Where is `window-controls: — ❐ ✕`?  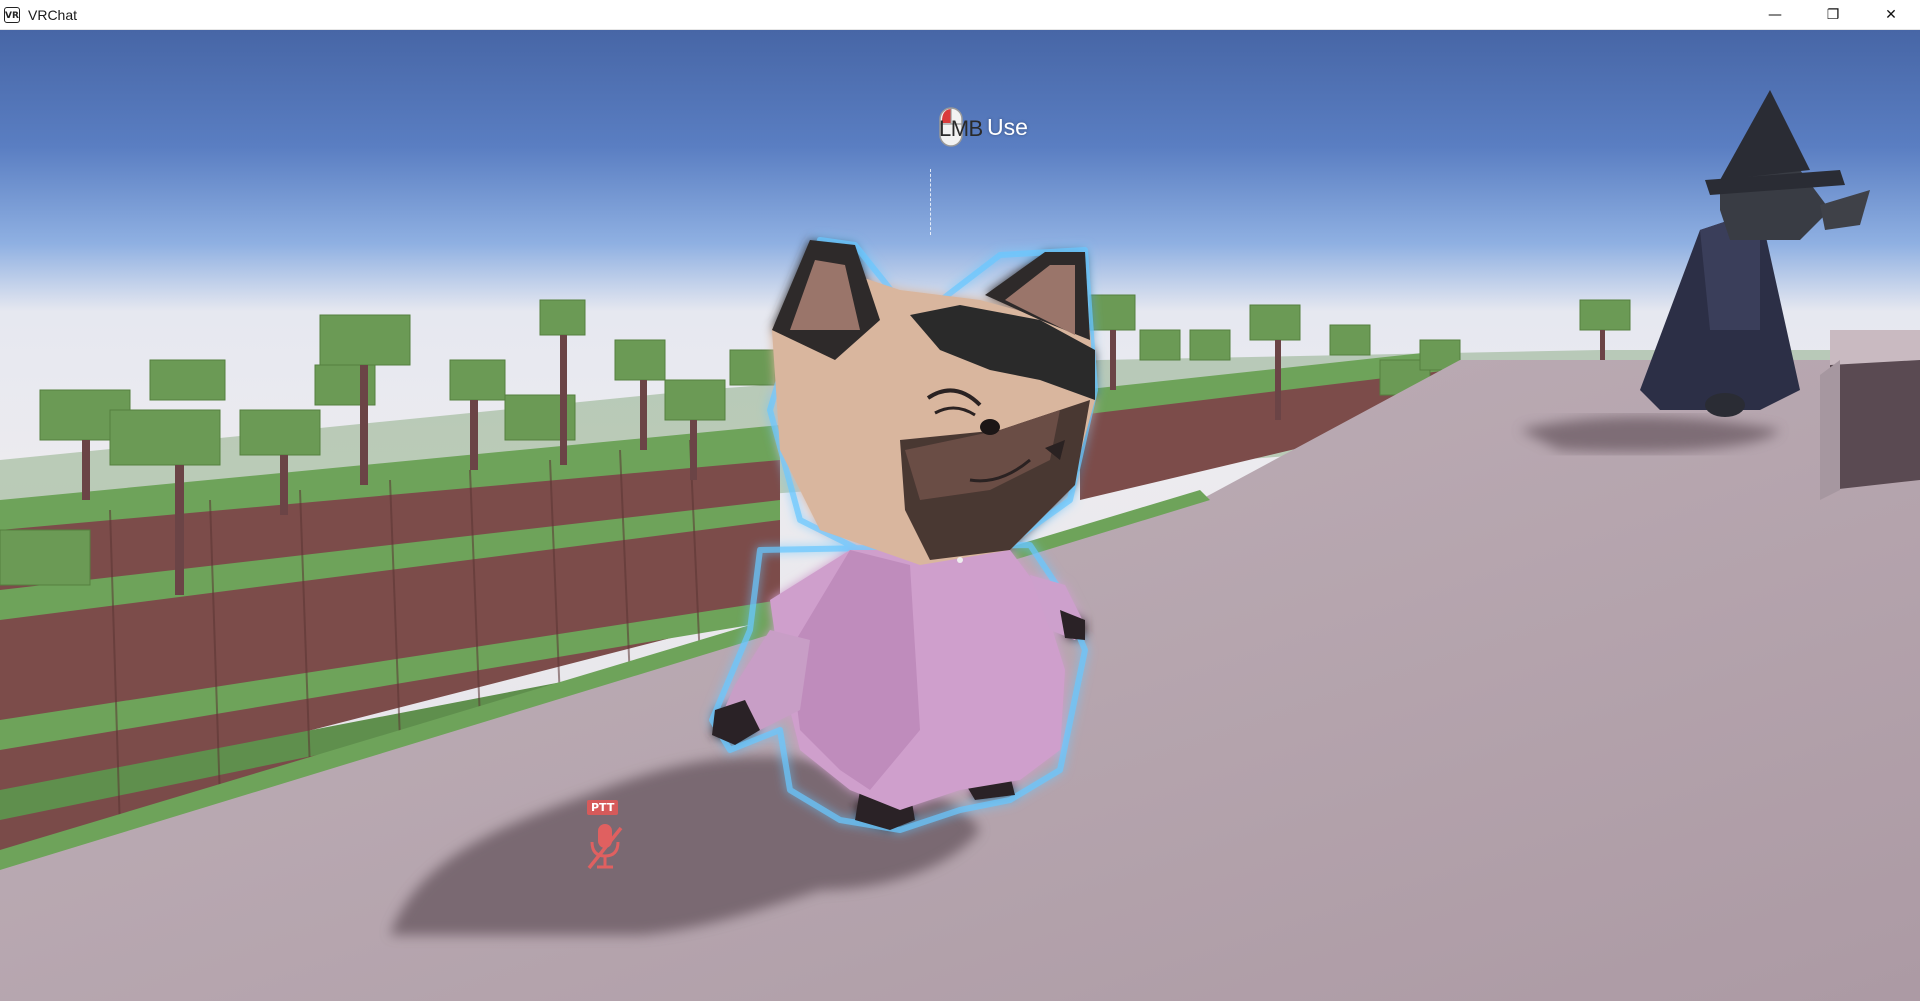 window-controls: — ❐ ✕ is located at coordinates (1833, 14).